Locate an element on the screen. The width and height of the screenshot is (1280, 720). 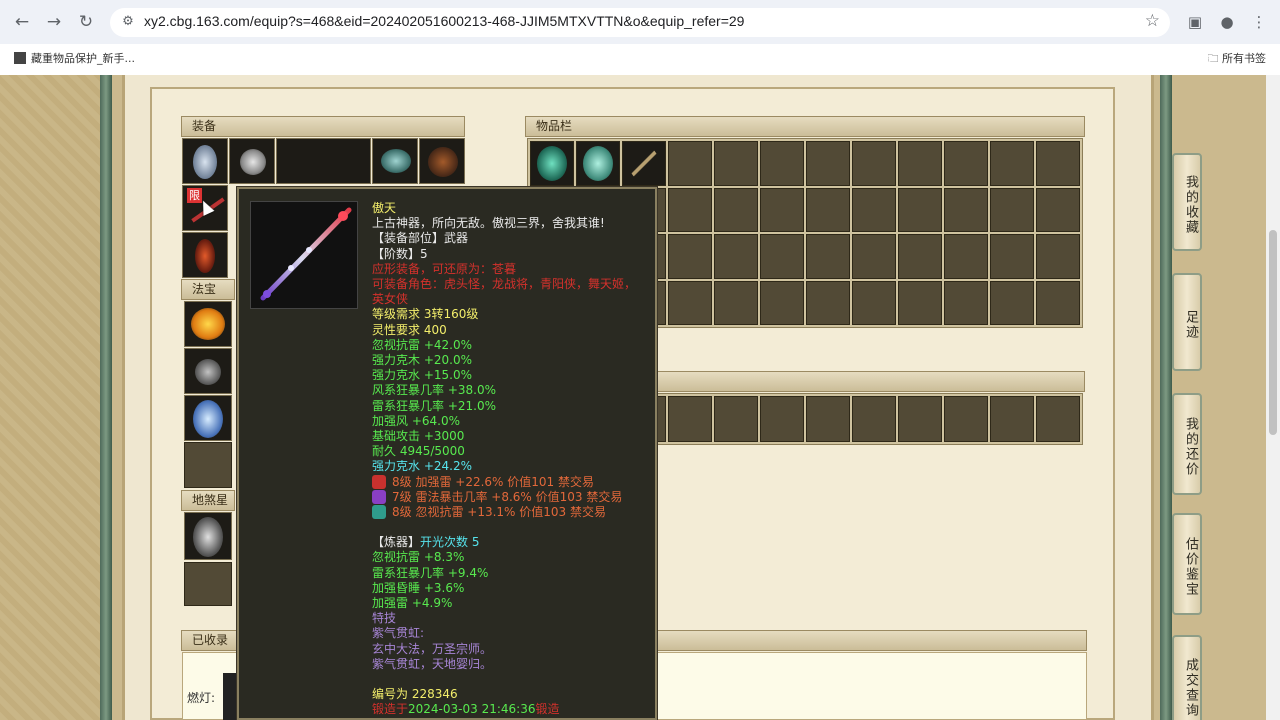
sidebar-btn-counteroffer: 我的还价 is located at coordinates (1187, 444).